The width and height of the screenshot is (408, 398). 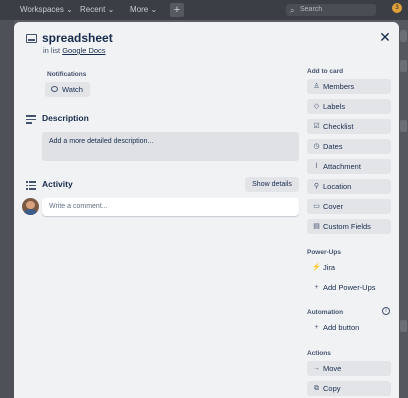 What do you see at coordinates (325, 312) in the screenshot?
I see `automation-label: Automation` at bounding box center [325, 312].